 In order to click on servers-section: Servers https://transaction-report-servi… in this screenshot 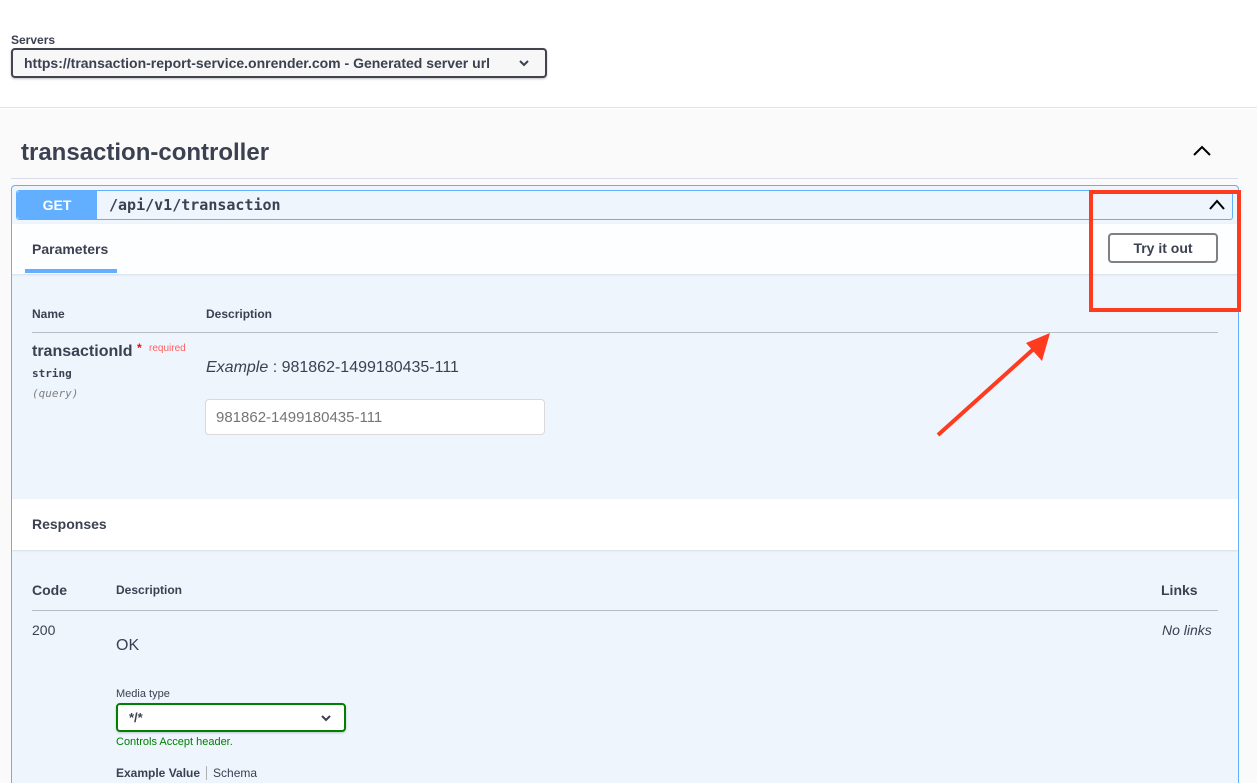, I will do `click(628, 54)`.